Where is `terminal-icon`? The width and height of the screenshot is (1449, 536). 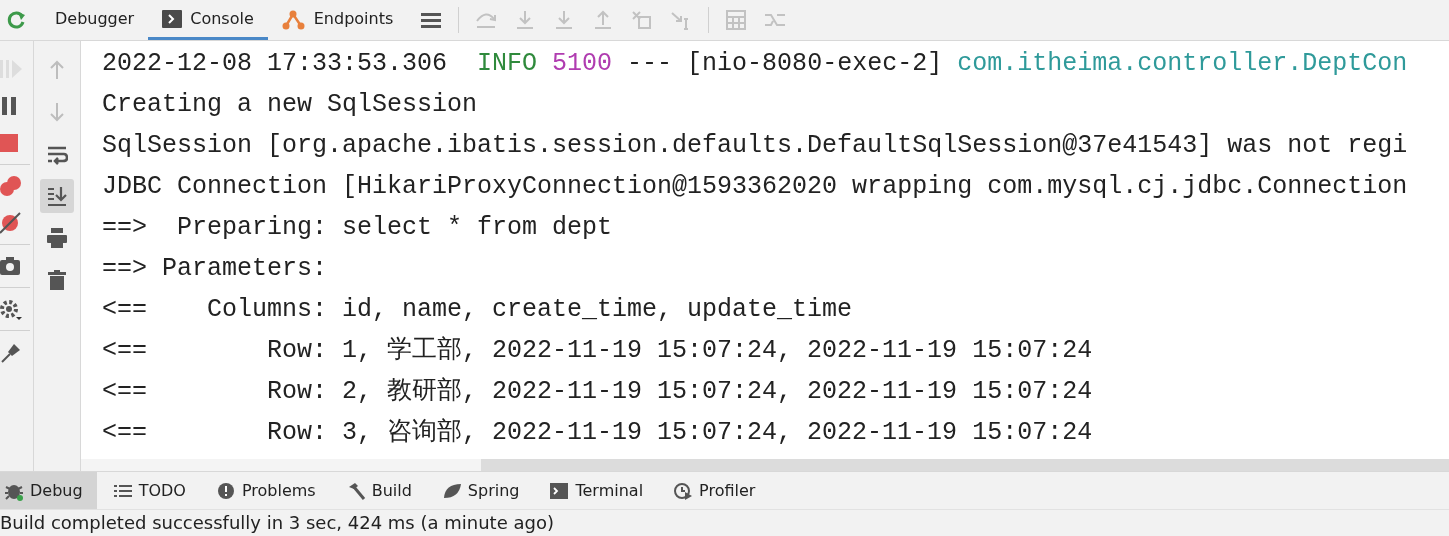
terminal-icon is located at coordinates (559, 490).